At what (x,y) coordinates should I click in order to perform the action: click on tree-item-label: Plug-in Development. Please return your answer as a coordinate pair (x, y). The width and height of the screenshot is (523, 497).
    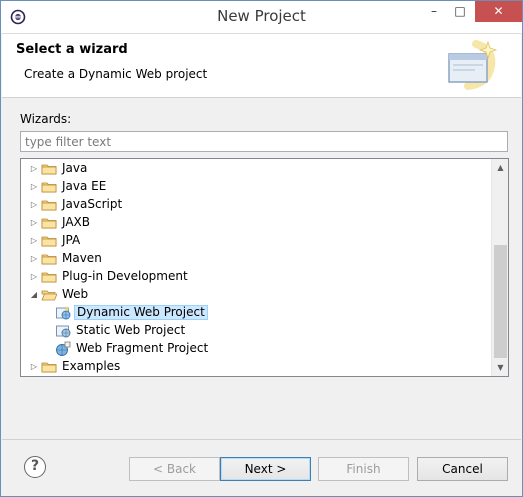
    Looking at the image, I should click on (125, 276).